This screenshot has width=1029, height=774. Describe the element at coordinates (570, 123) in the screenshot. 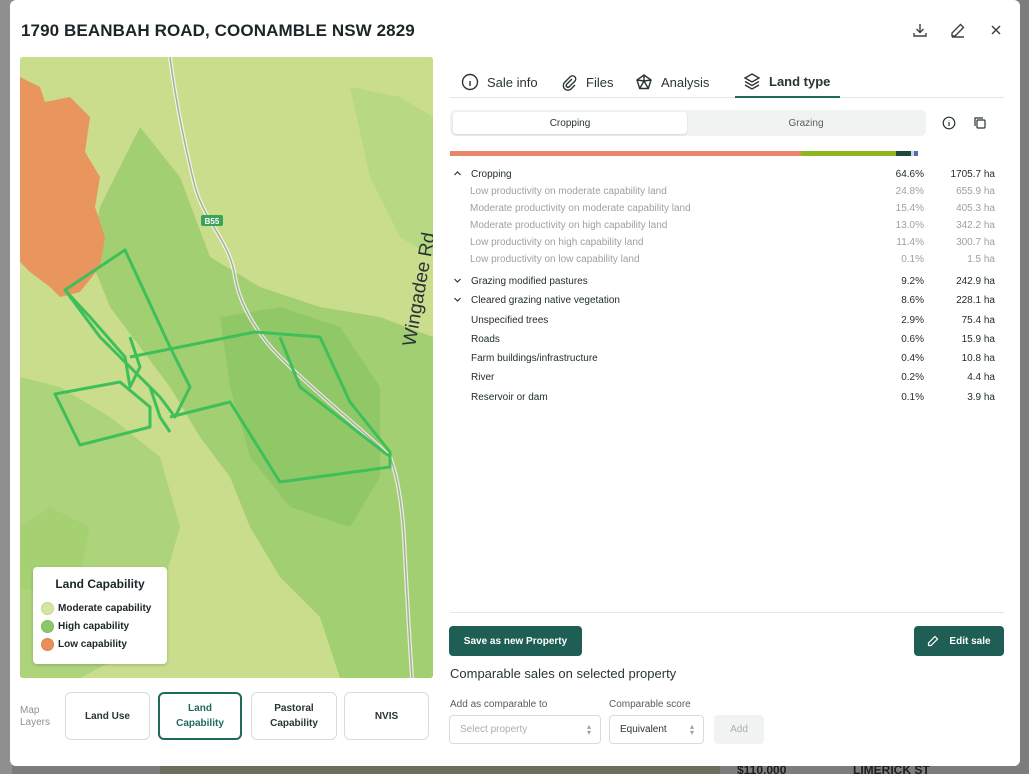

I see `segment-cropping: Cropping` at that location.